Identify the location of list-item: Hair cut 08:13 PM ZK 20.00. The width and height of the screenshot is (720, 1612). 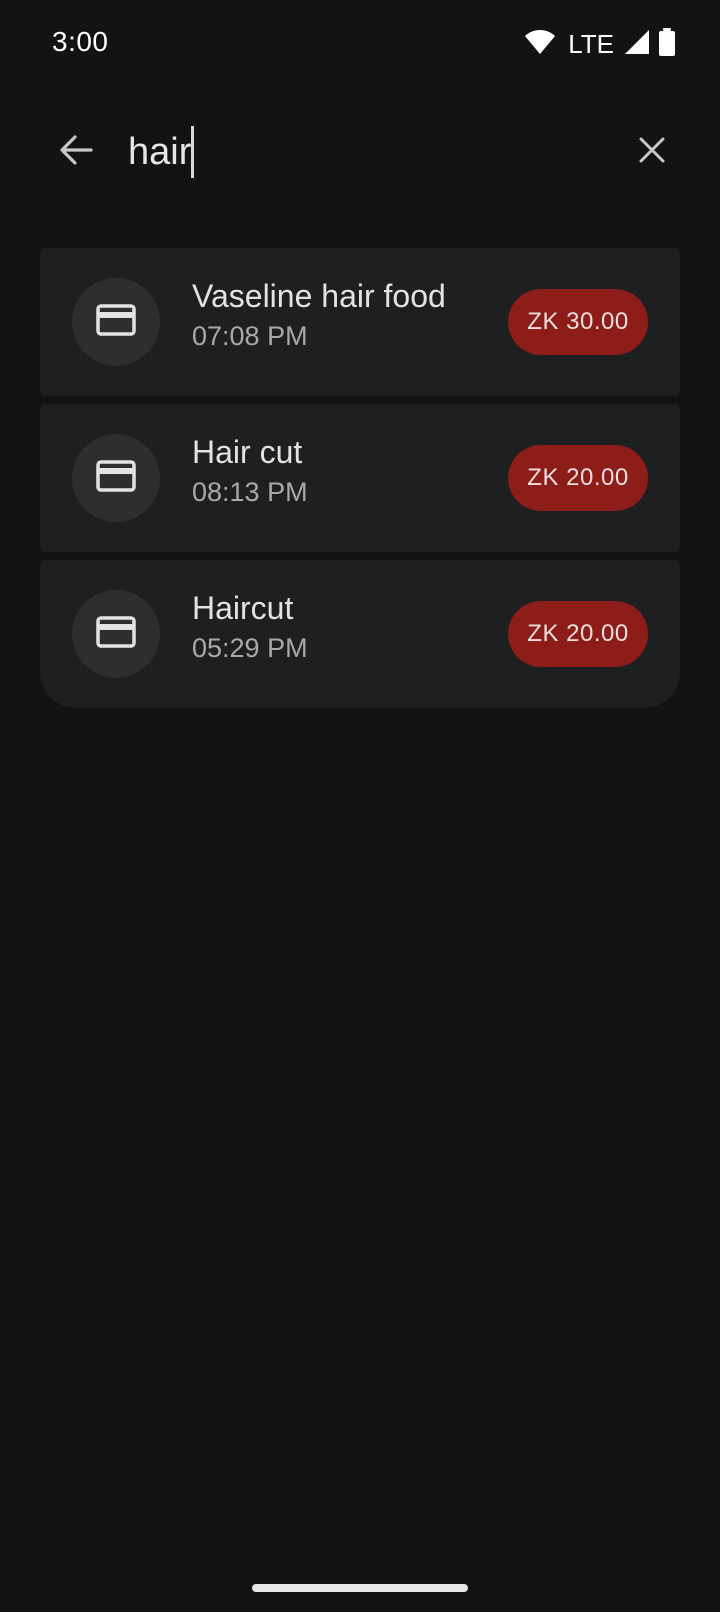
(360, 478).